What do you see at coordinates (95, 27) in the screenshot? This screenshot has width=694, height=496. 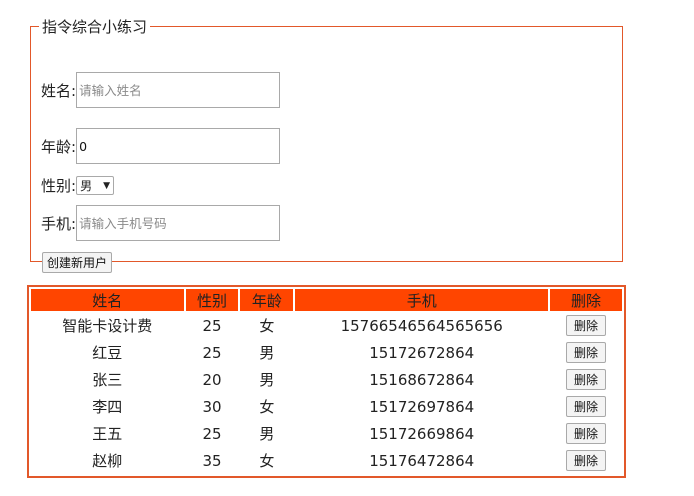 I see `form-legend: 指令综合小练习` at bounding box center [95, 27].